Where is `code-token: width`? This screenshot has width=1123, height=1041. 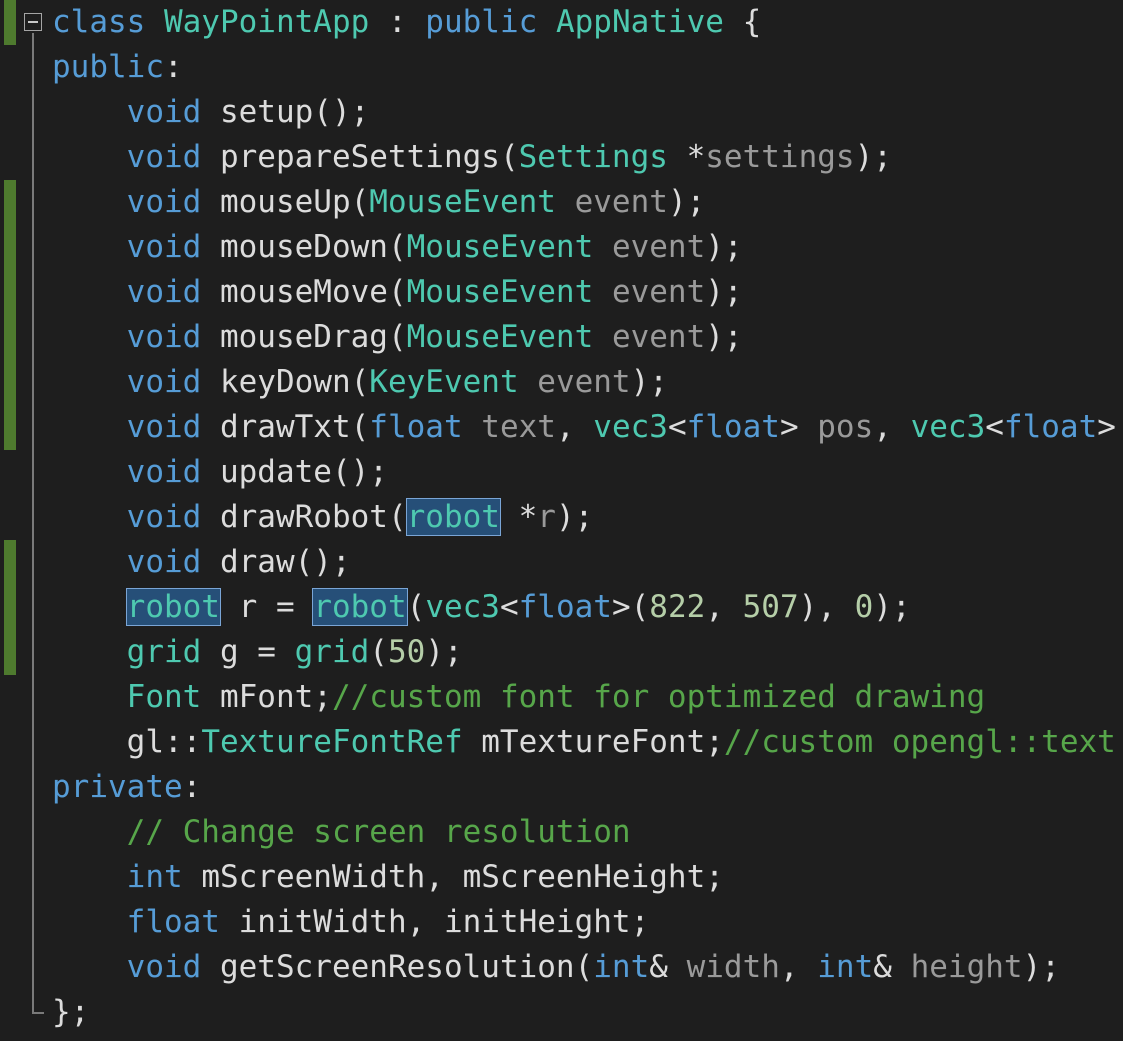 code-token: width is located at coordinates (733, 967).